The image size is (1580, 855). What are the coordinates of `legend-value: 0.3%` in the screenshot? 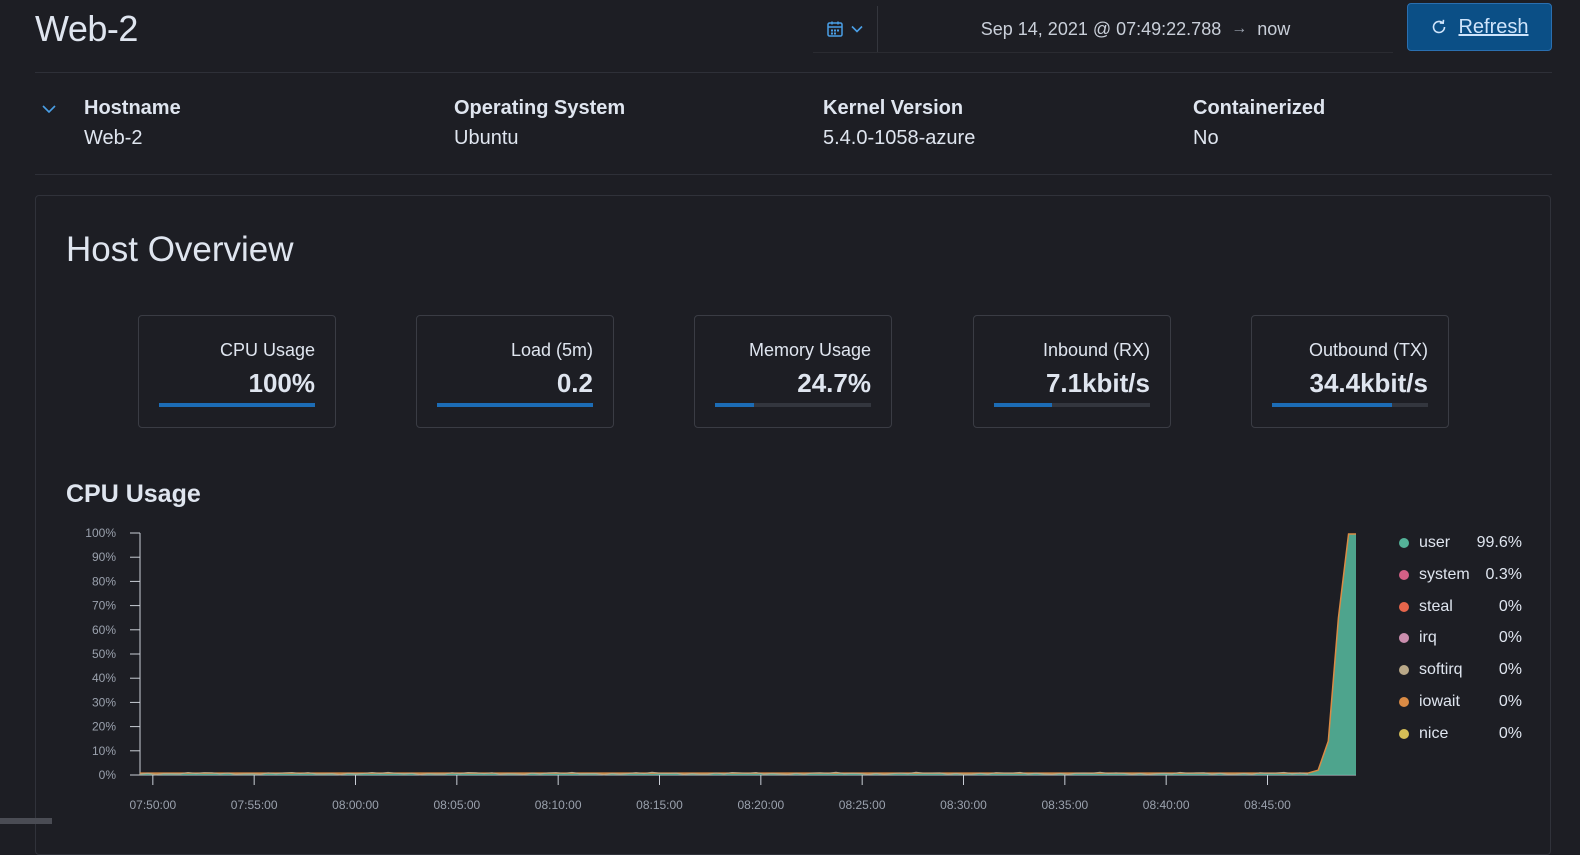 It's located at (1503, 574).